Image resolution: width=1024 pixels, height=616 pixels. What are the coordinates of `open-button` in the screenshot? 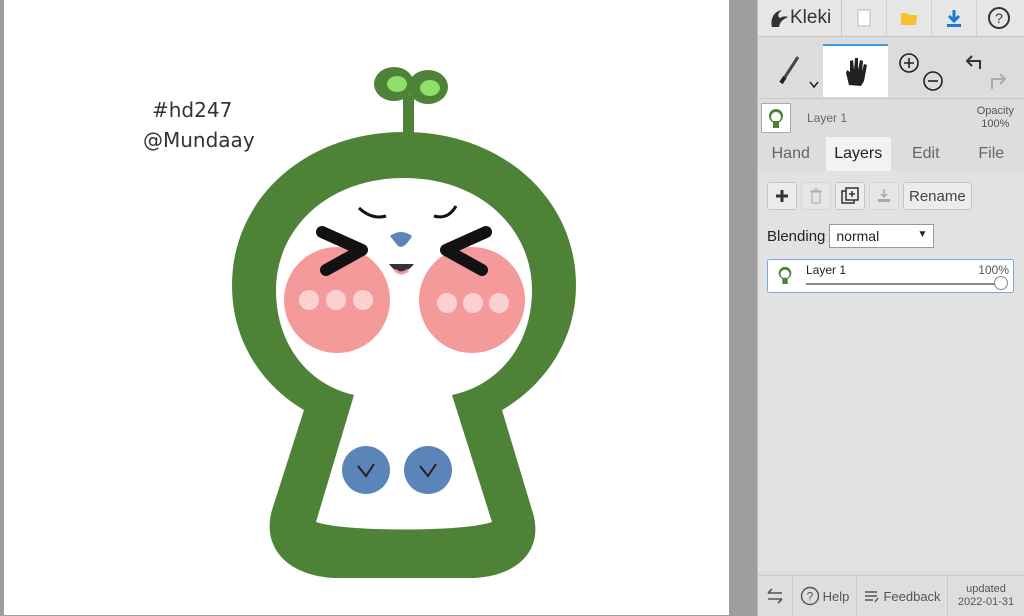 It's located at (909, 18).